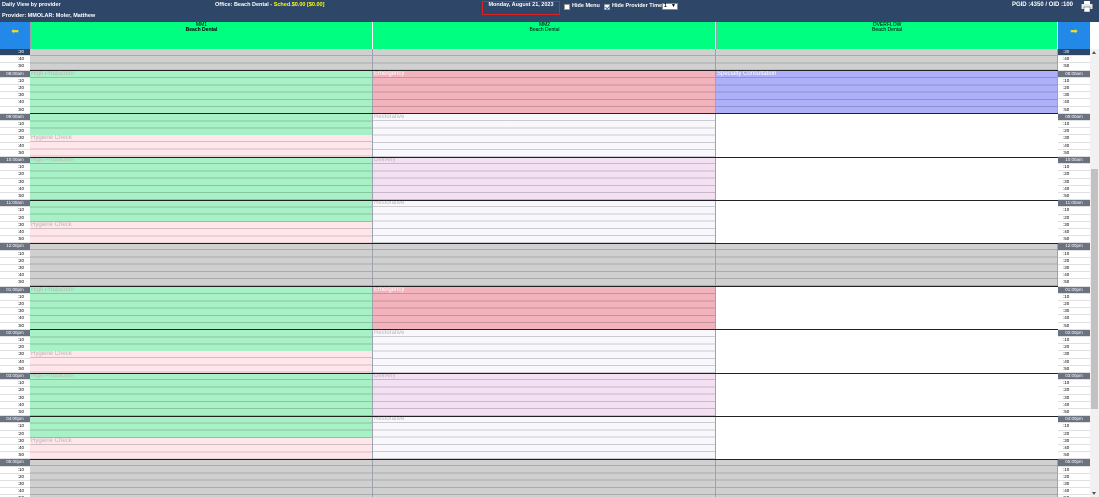 The image size is (1099, 497). What do you see at coordinates (607, 6) in the screenshot?
I see `hide-provider-time-checkbox` at bounding box center [607, 6].